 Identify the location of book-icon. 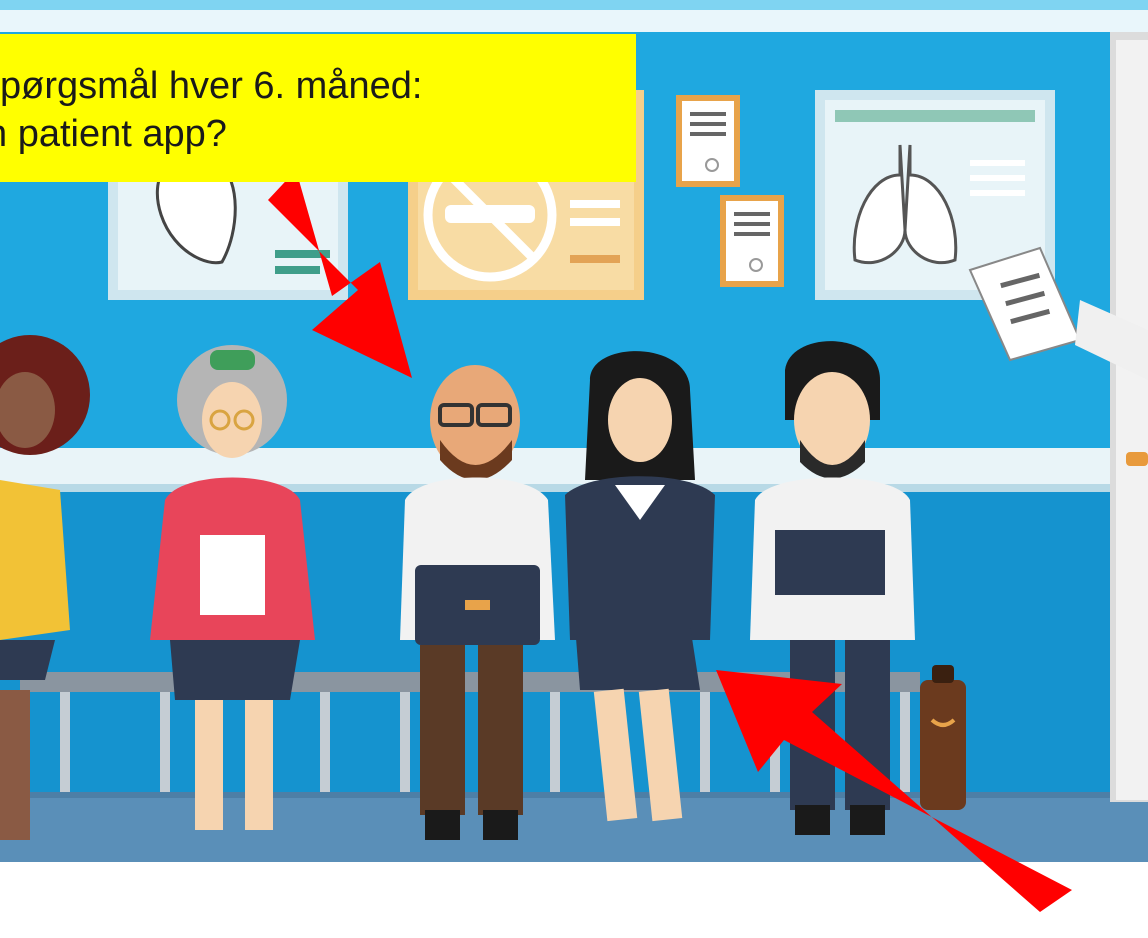
(830, 562).